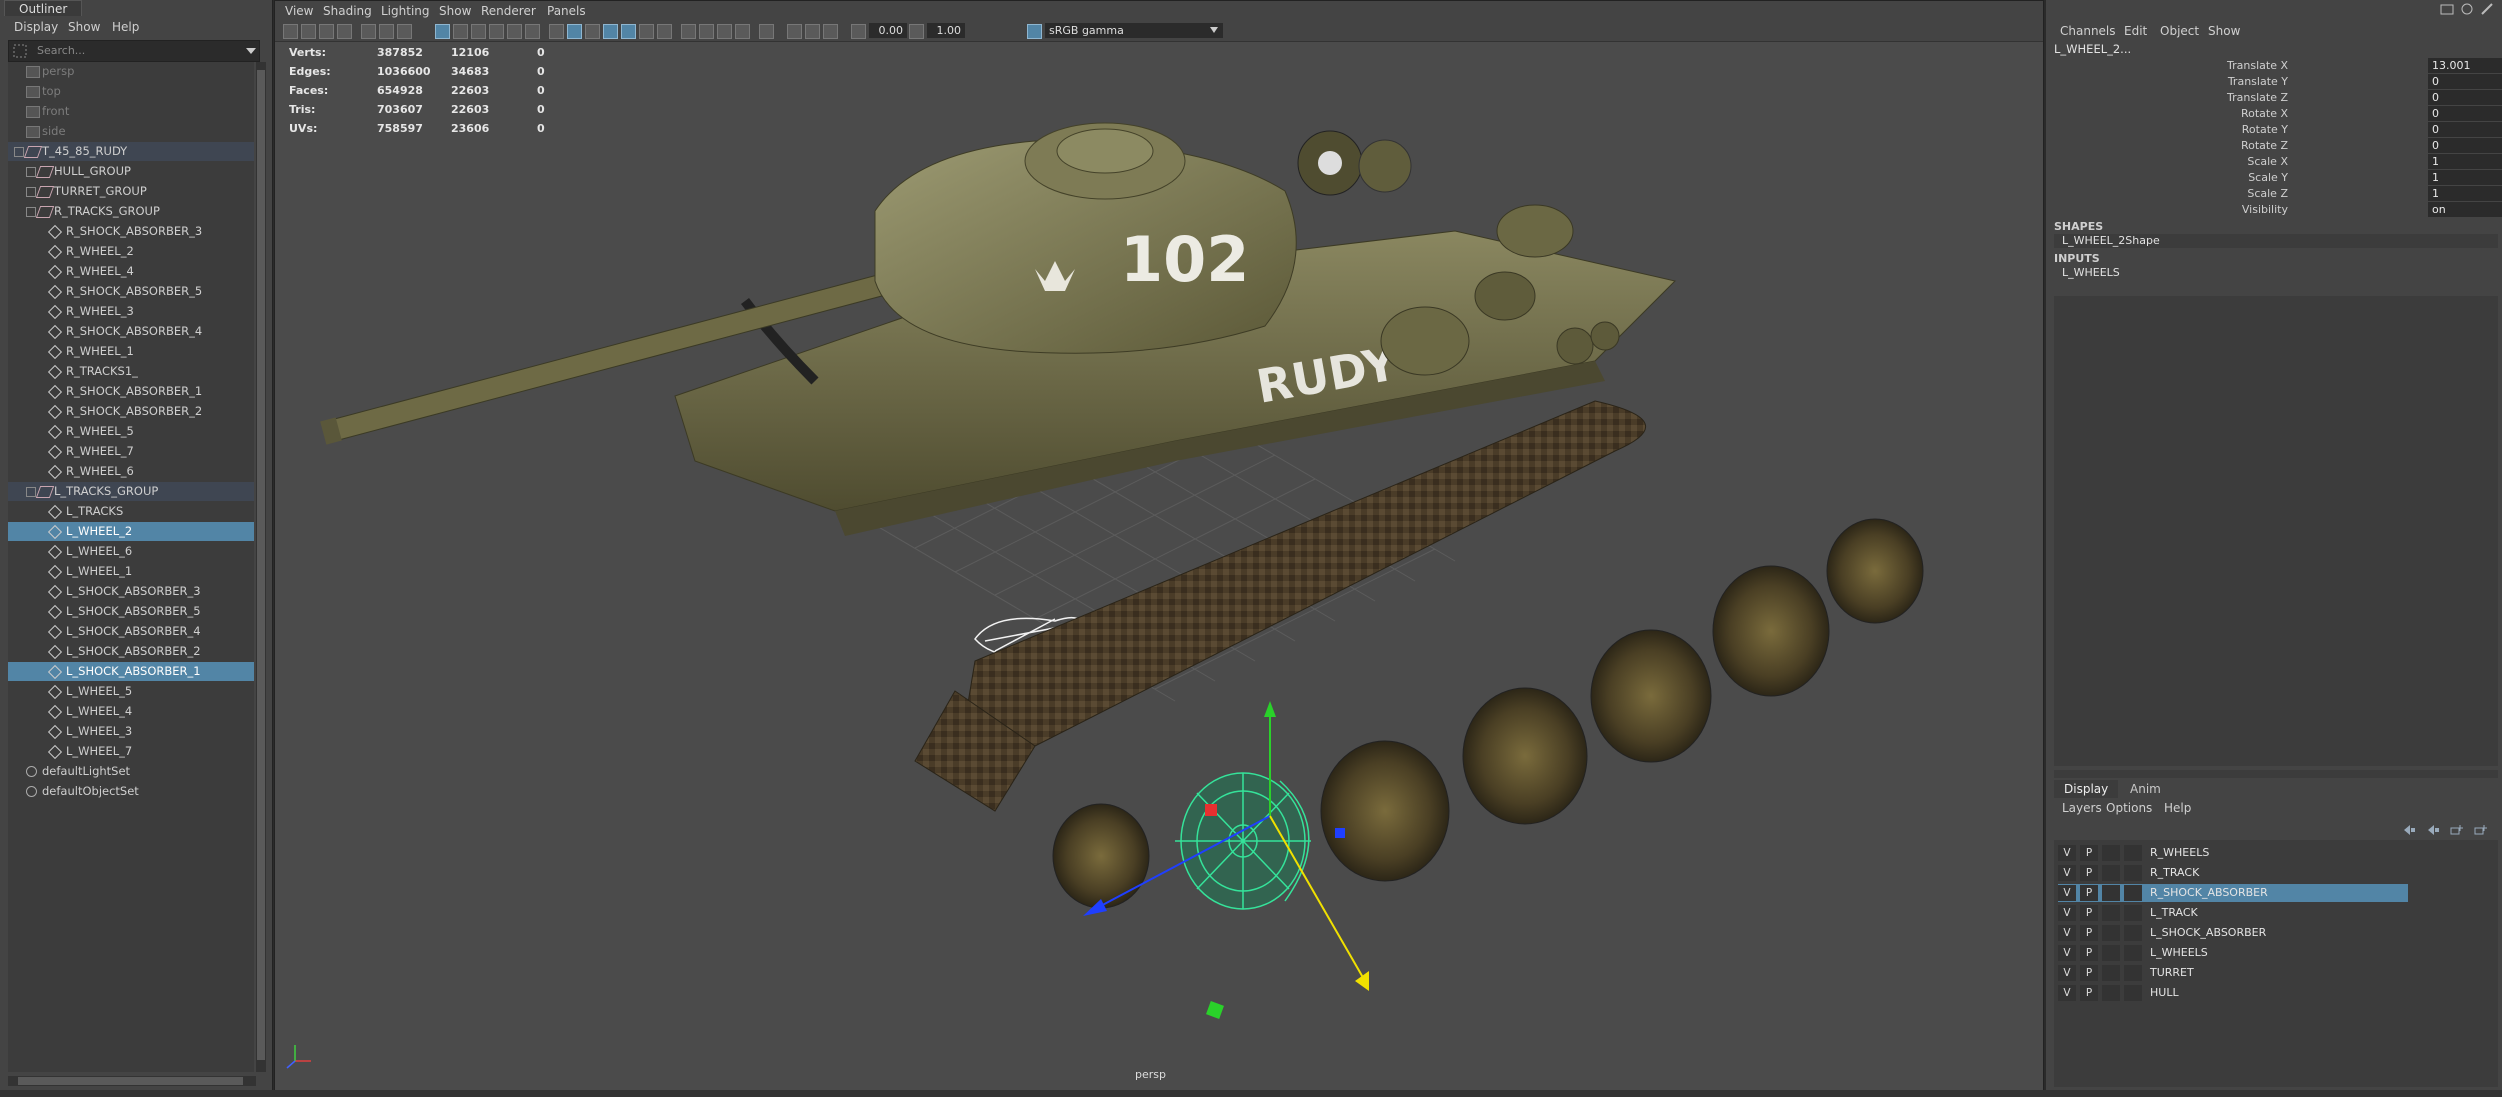  Describe the element at coordinates (566, 11) in the screenshot. I see `viewport-menu-panels: Panels` at that location.